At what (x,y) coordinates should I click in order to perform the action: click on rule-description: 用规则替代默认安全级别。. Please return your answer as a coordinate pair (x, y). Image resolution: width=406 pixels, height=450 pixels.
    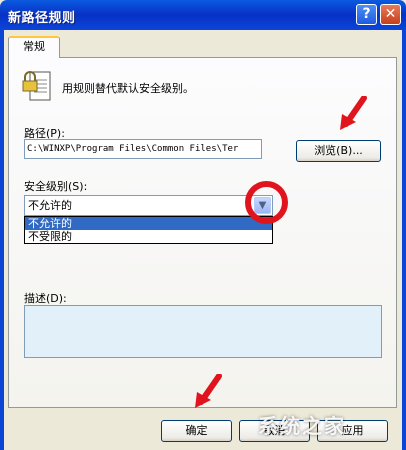
    Looking at the image, I should click on (128, 88).